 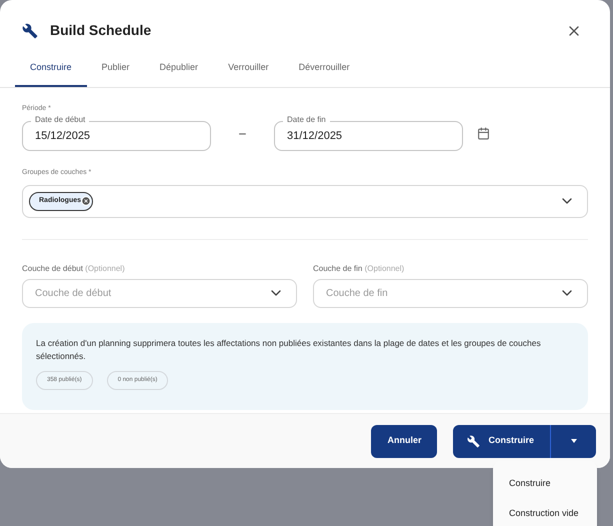 What do you see at coordinates (74, 268) in the screenshot?
I see `field-label: Couche de début (Optionnel)` at bounding box center [74, 268].